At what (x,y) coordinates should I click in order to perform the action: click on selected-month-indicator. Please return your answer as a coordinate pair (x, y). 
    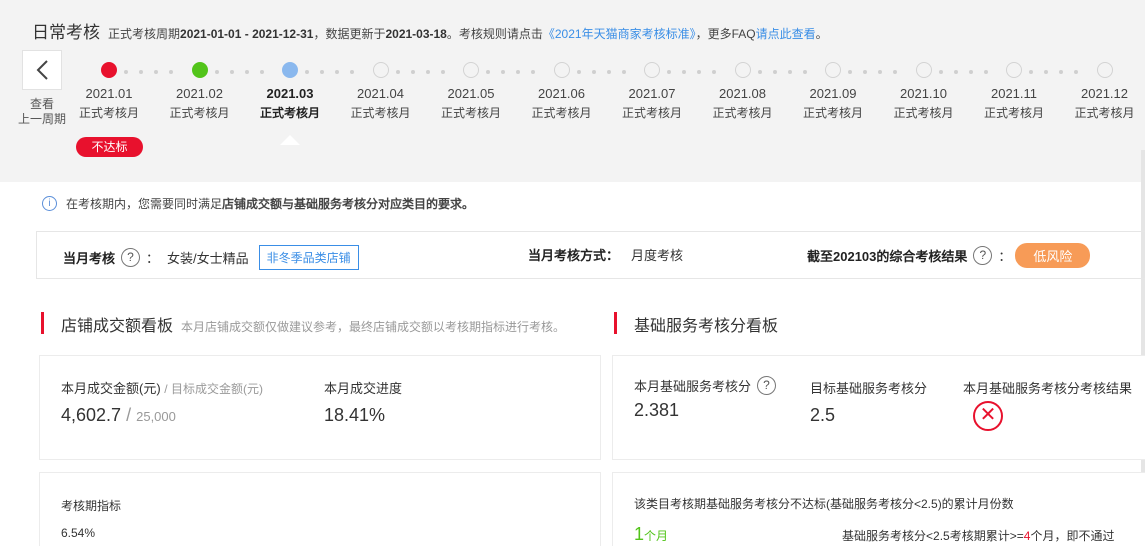
    Looking at the image, I should click on (290, 140).